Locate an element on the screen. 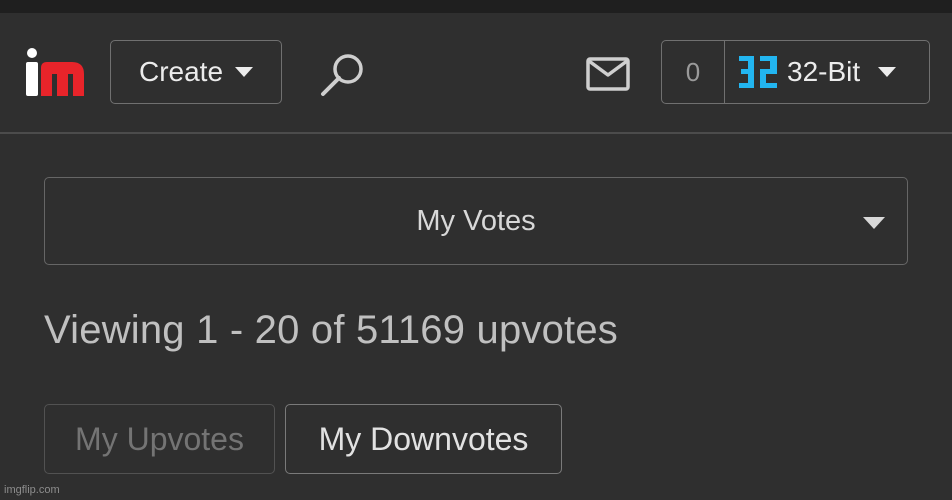  username: 32-Bit is located at coordinates (824, 71).